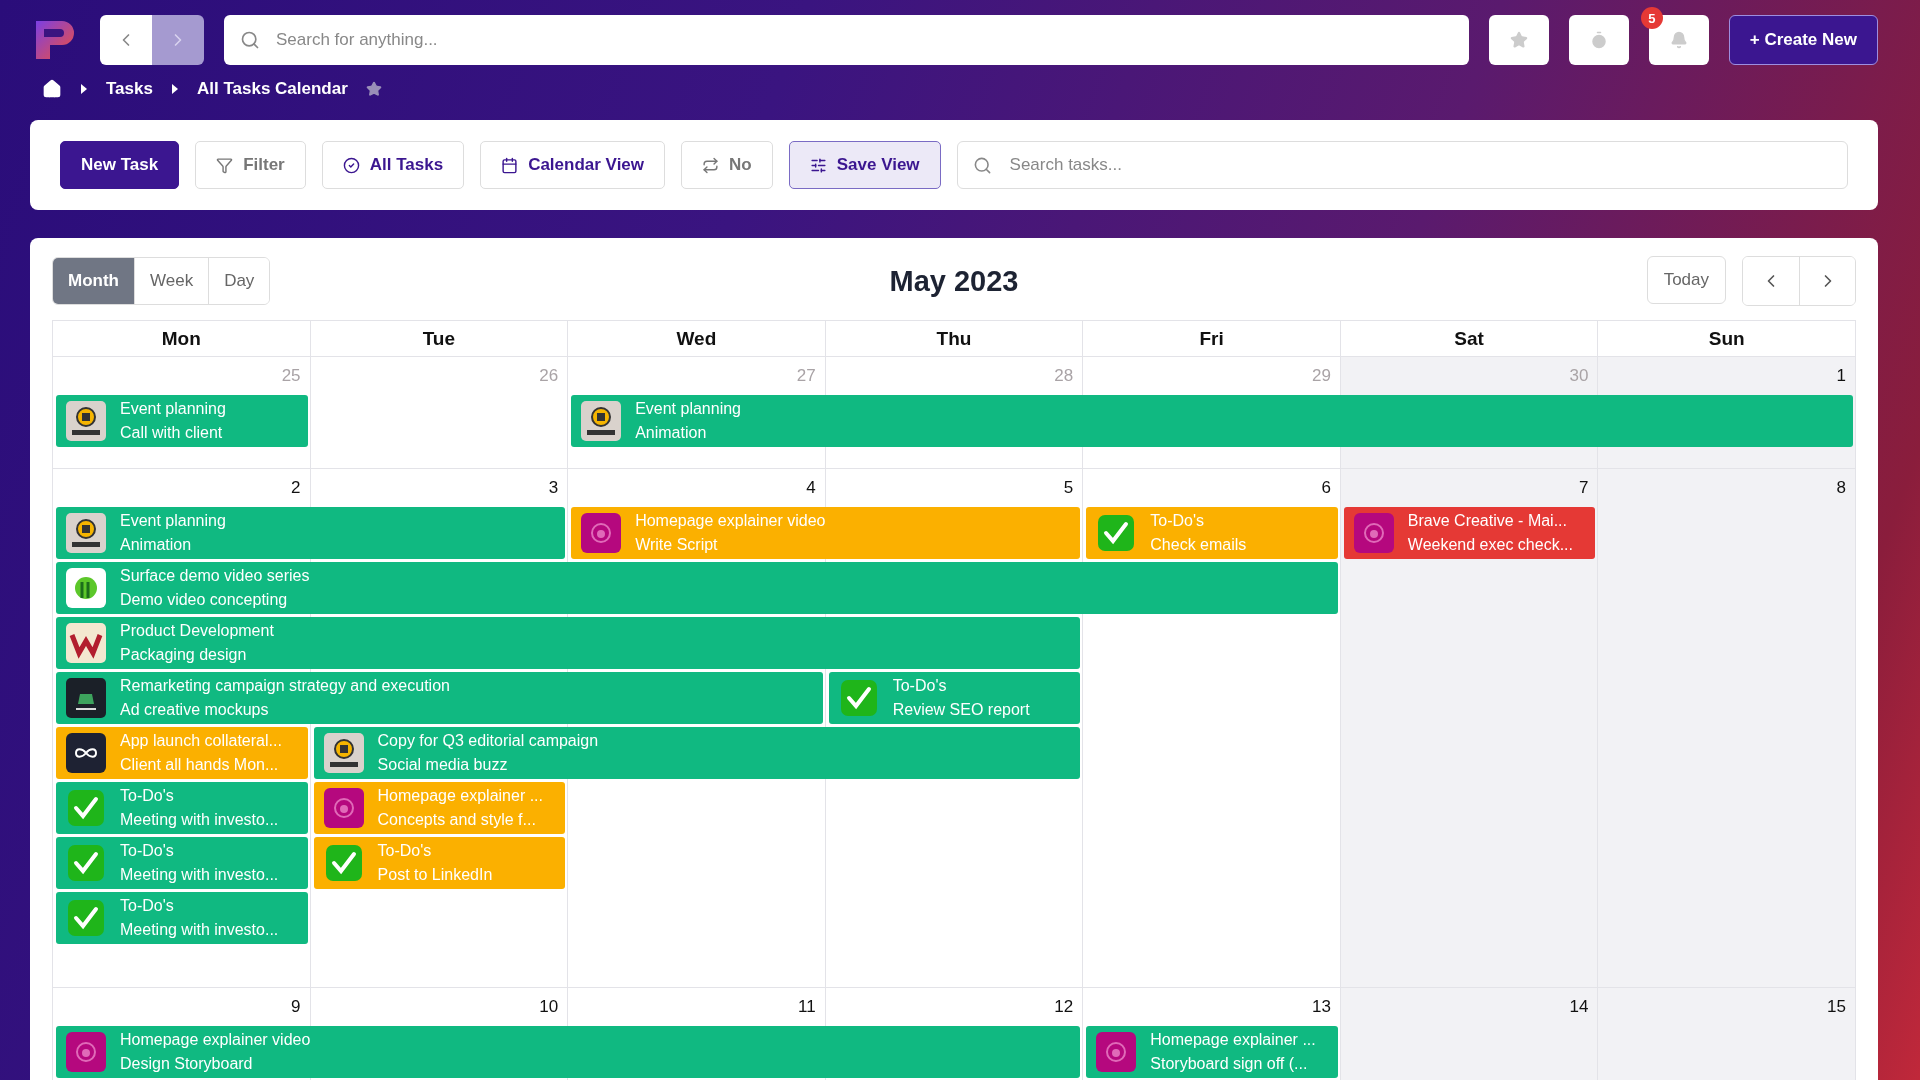 Image resolution: width=1920 pixels, height=1080 pixels. I want to click on date-number: 10, so click(549, 1007).